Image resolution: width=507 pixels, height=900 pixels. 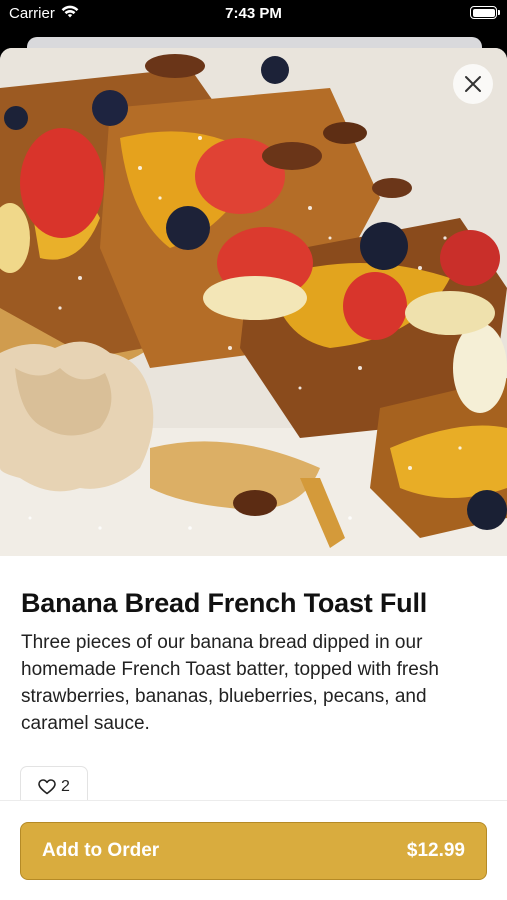 I want to click on like-count: 2, so click(x=65, y=786).